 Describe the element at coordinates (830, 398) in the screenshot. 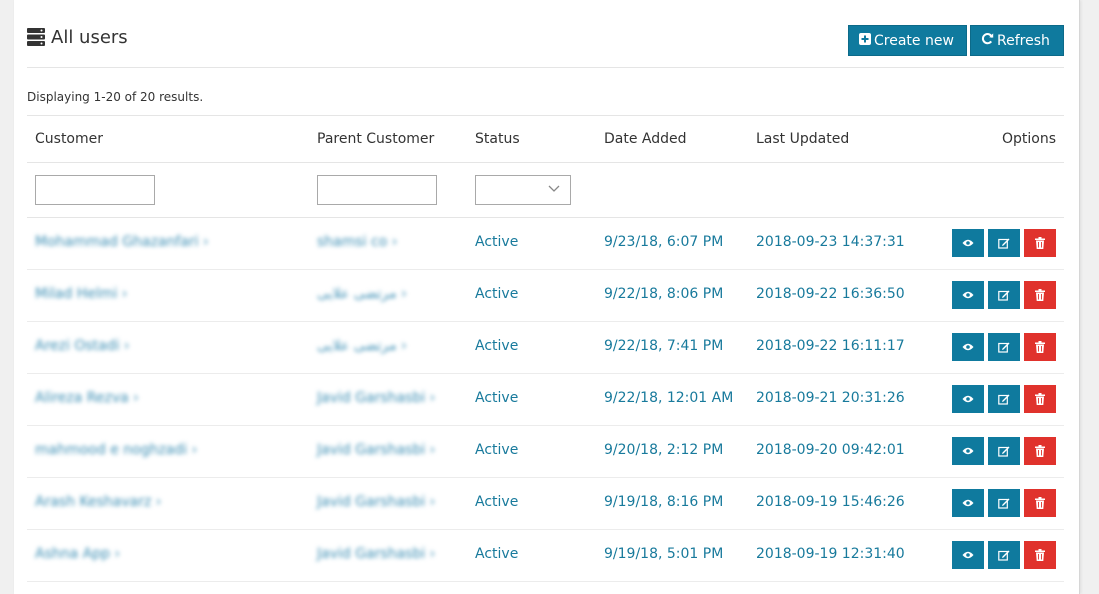

I see `last-updated-text: 2018-09-21 20:31:26` at that location.